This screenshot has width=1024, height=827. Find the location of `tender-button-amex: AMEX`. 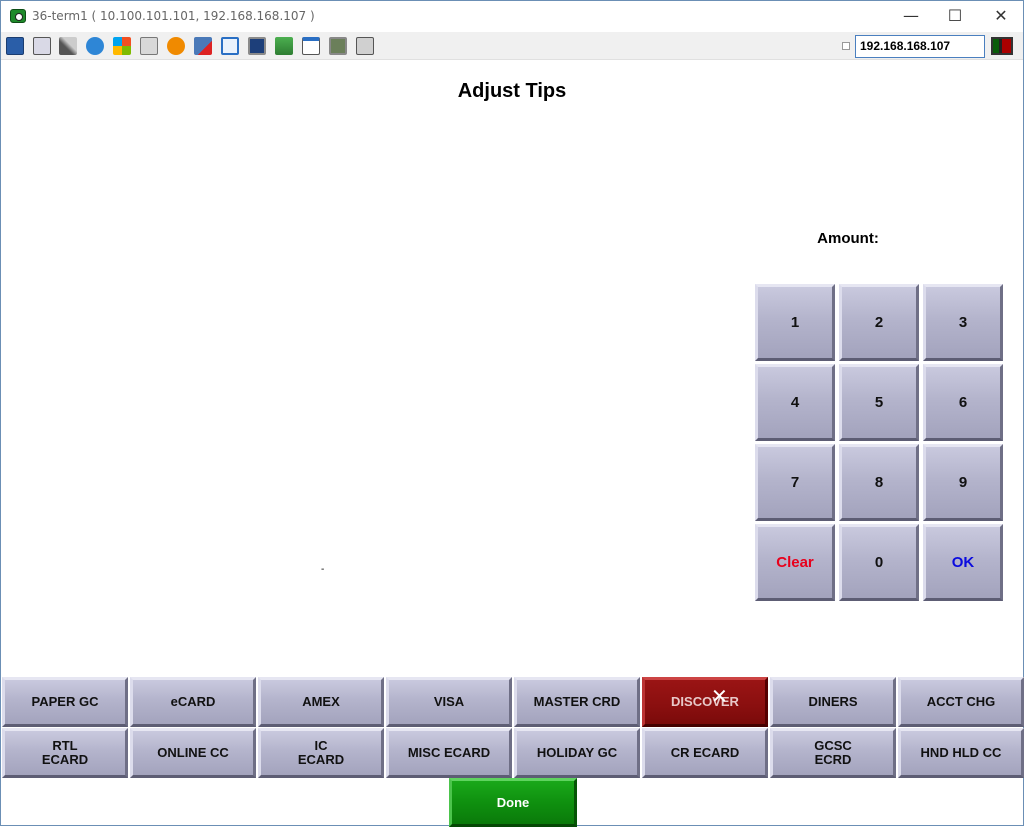

tender-button-amex: AMEX is located at coordinates (321, 702).